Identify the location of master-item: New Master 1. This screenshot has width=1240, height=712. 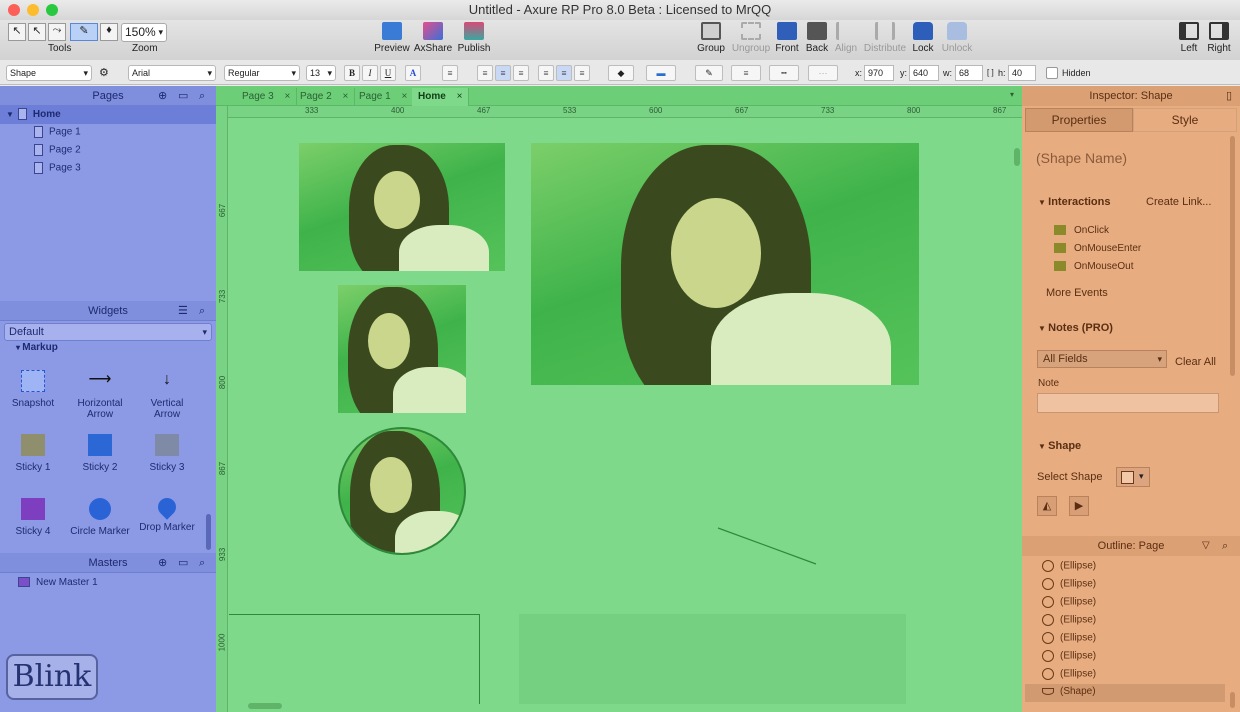
(58, 582).